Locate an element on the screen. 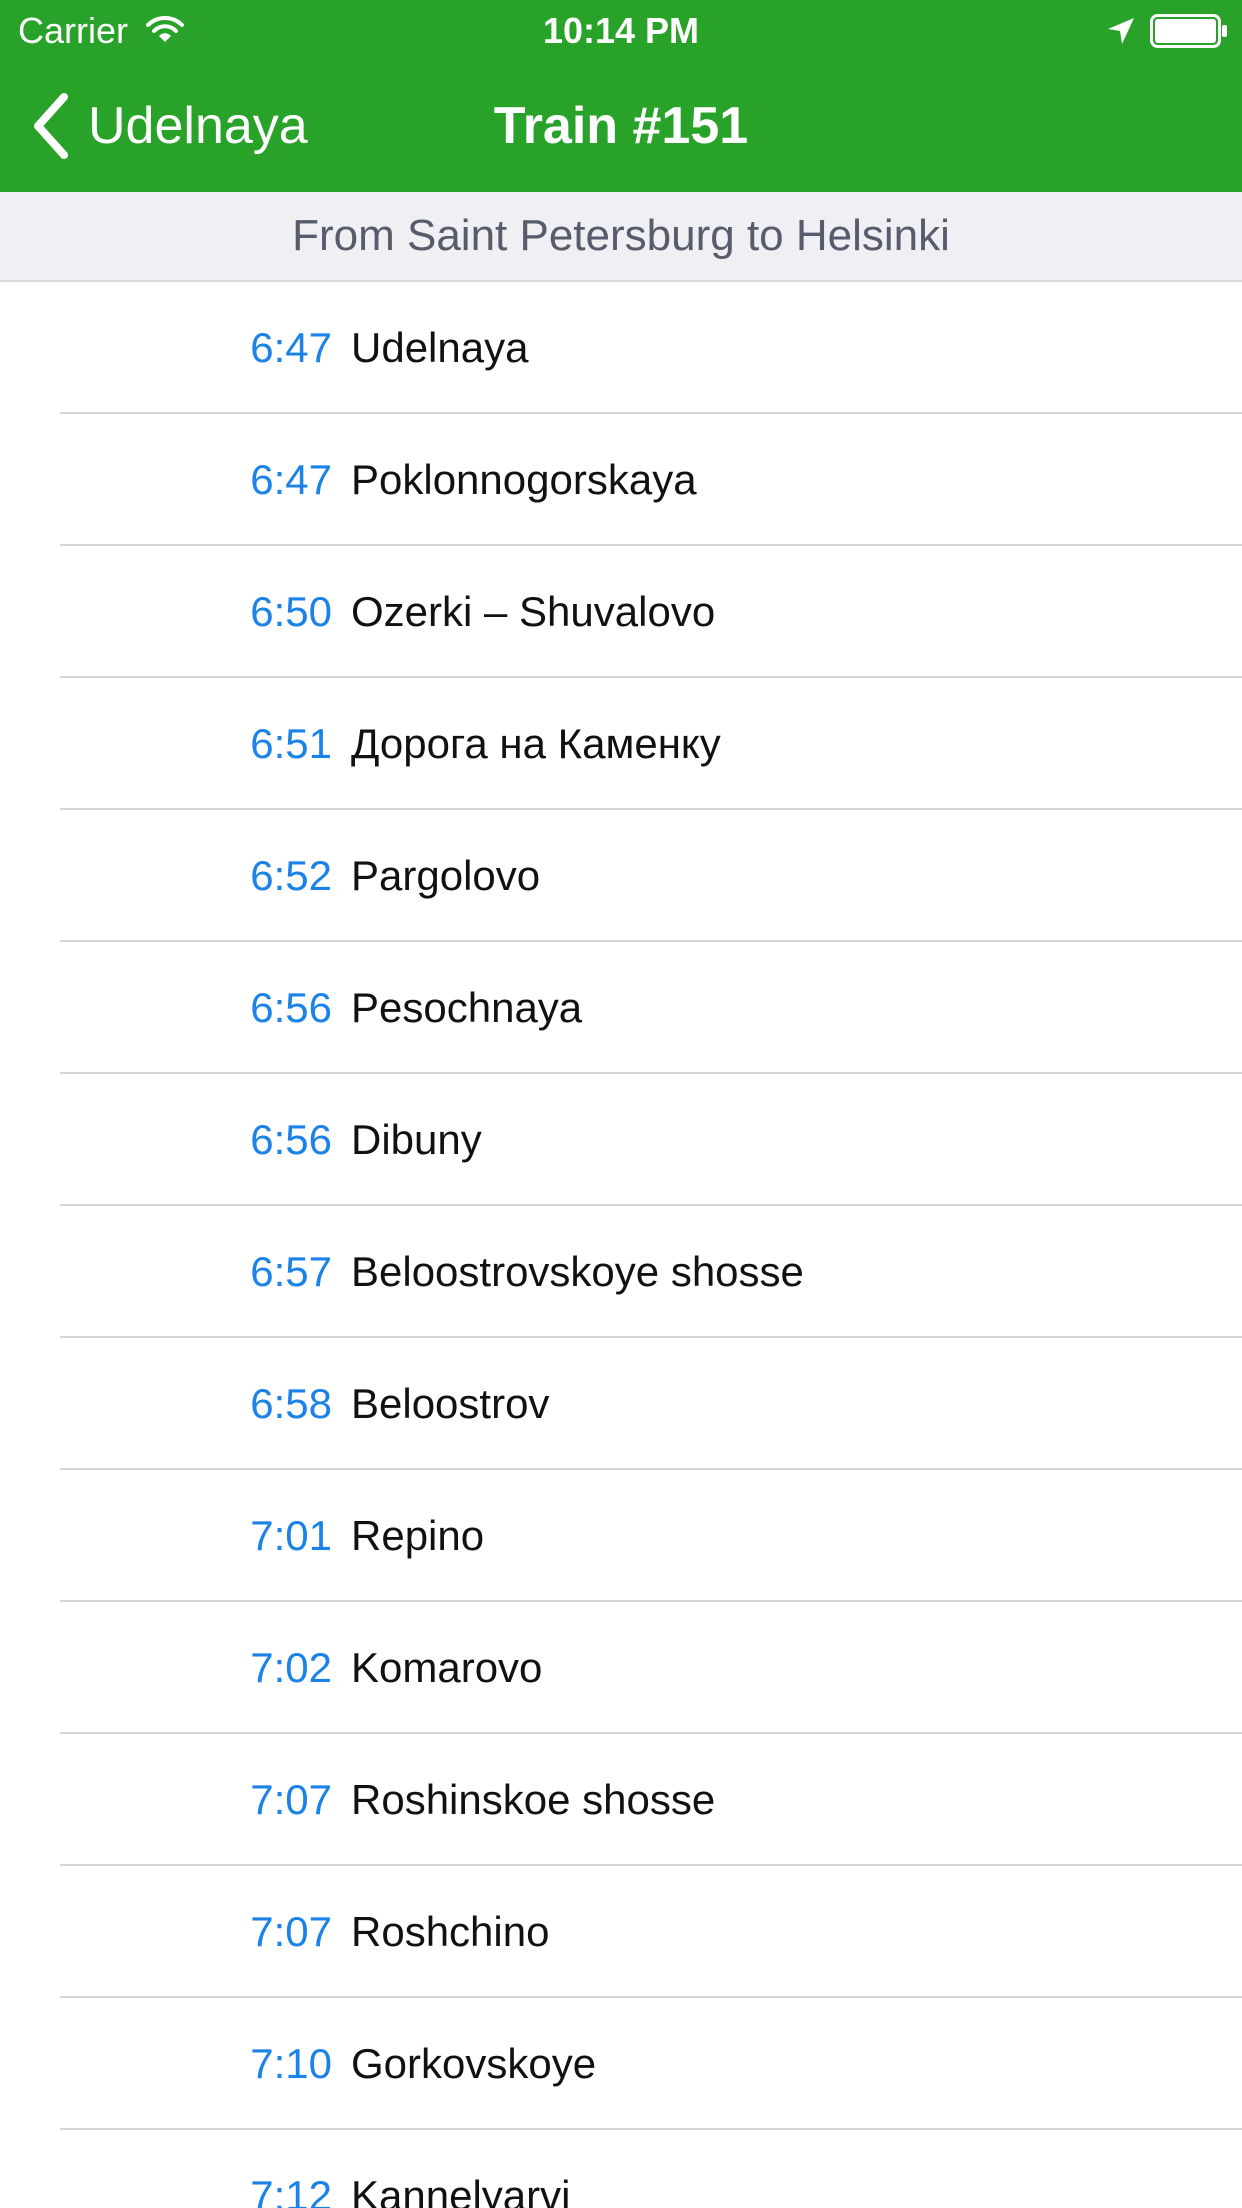  status-time: 10:14 PM is located at coordinates (621, 30).